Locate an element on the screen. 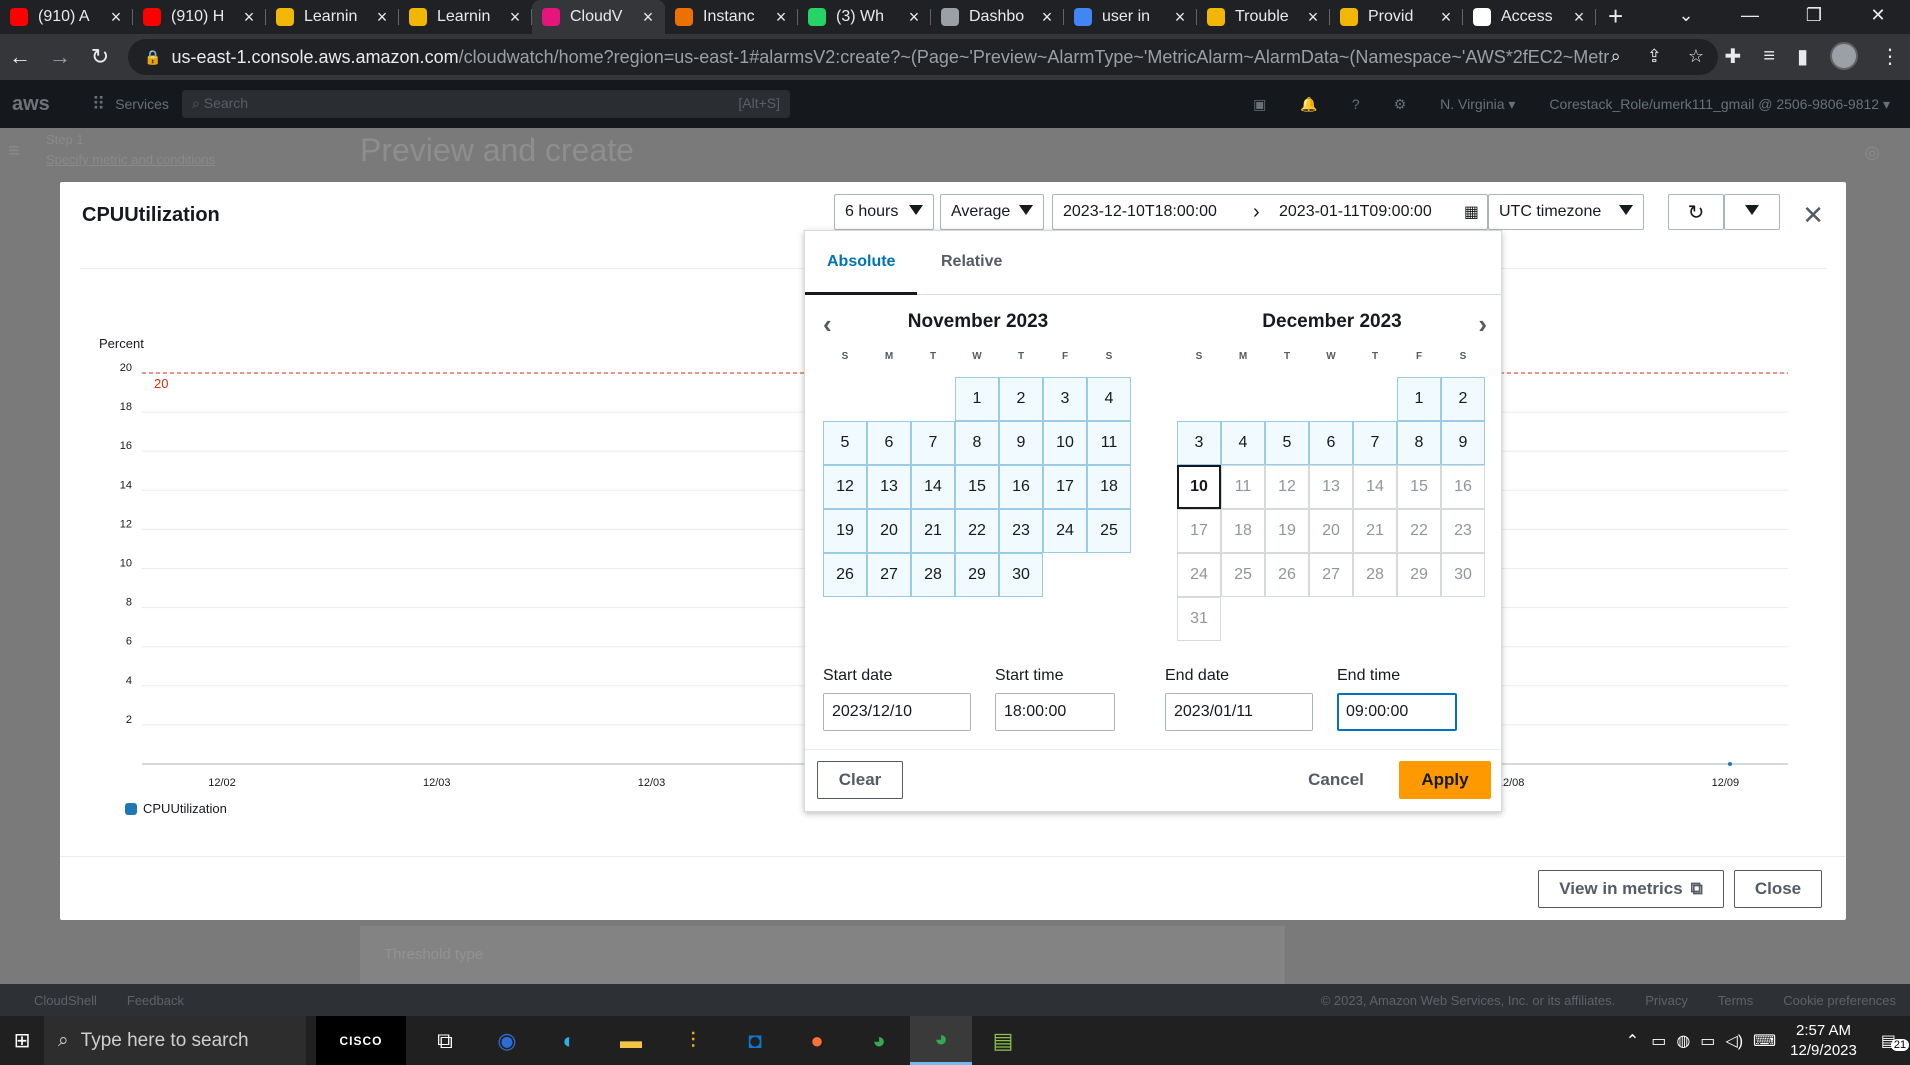  calendar-day: 8 is located at coordinates (1419, 443).